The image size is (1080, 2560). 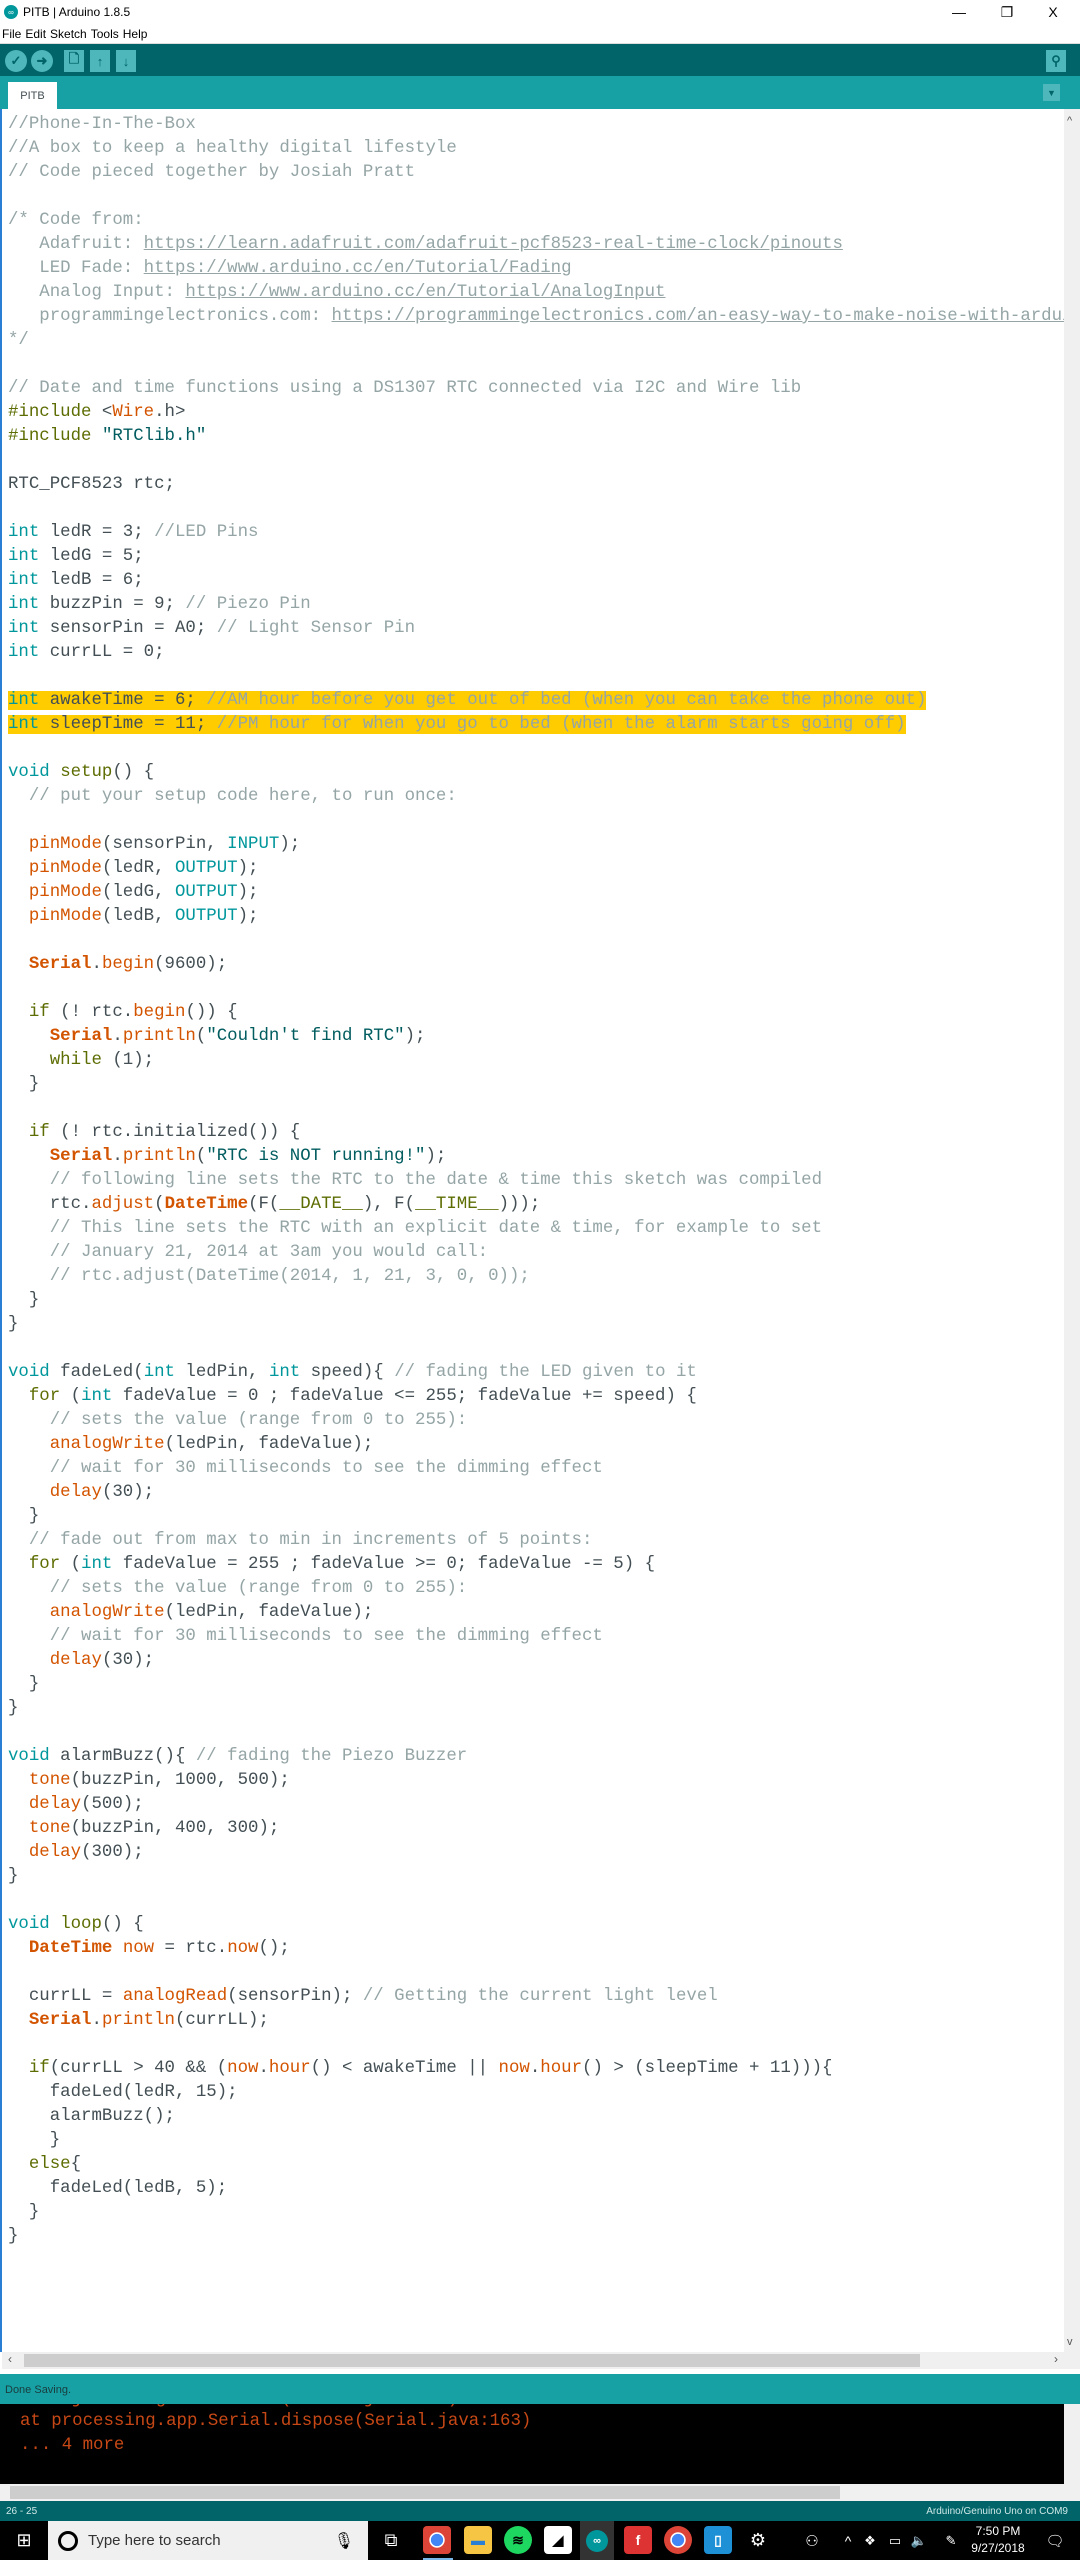 I want to click on windows-start-icon: ⊞, so click(x=24, y=2540).